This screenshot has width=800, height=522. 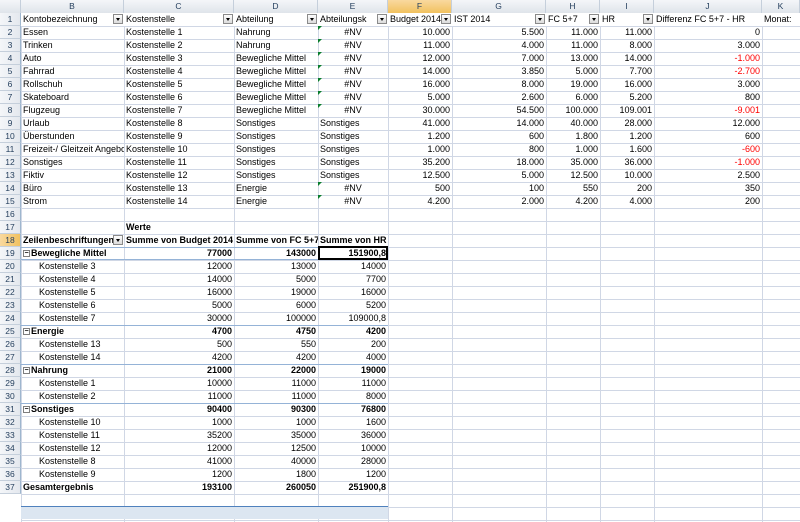 I want to click on row-header-26: 26, so click(x=10, y=344).